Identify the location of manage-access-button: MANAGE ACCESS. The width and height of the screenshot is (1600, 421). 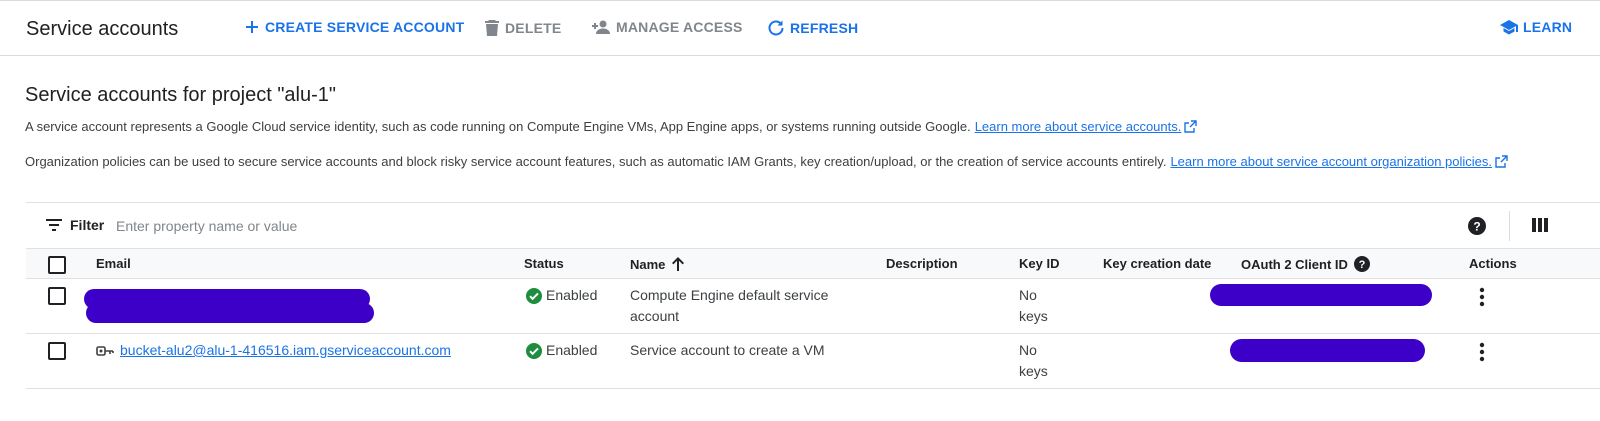
(667, 27).